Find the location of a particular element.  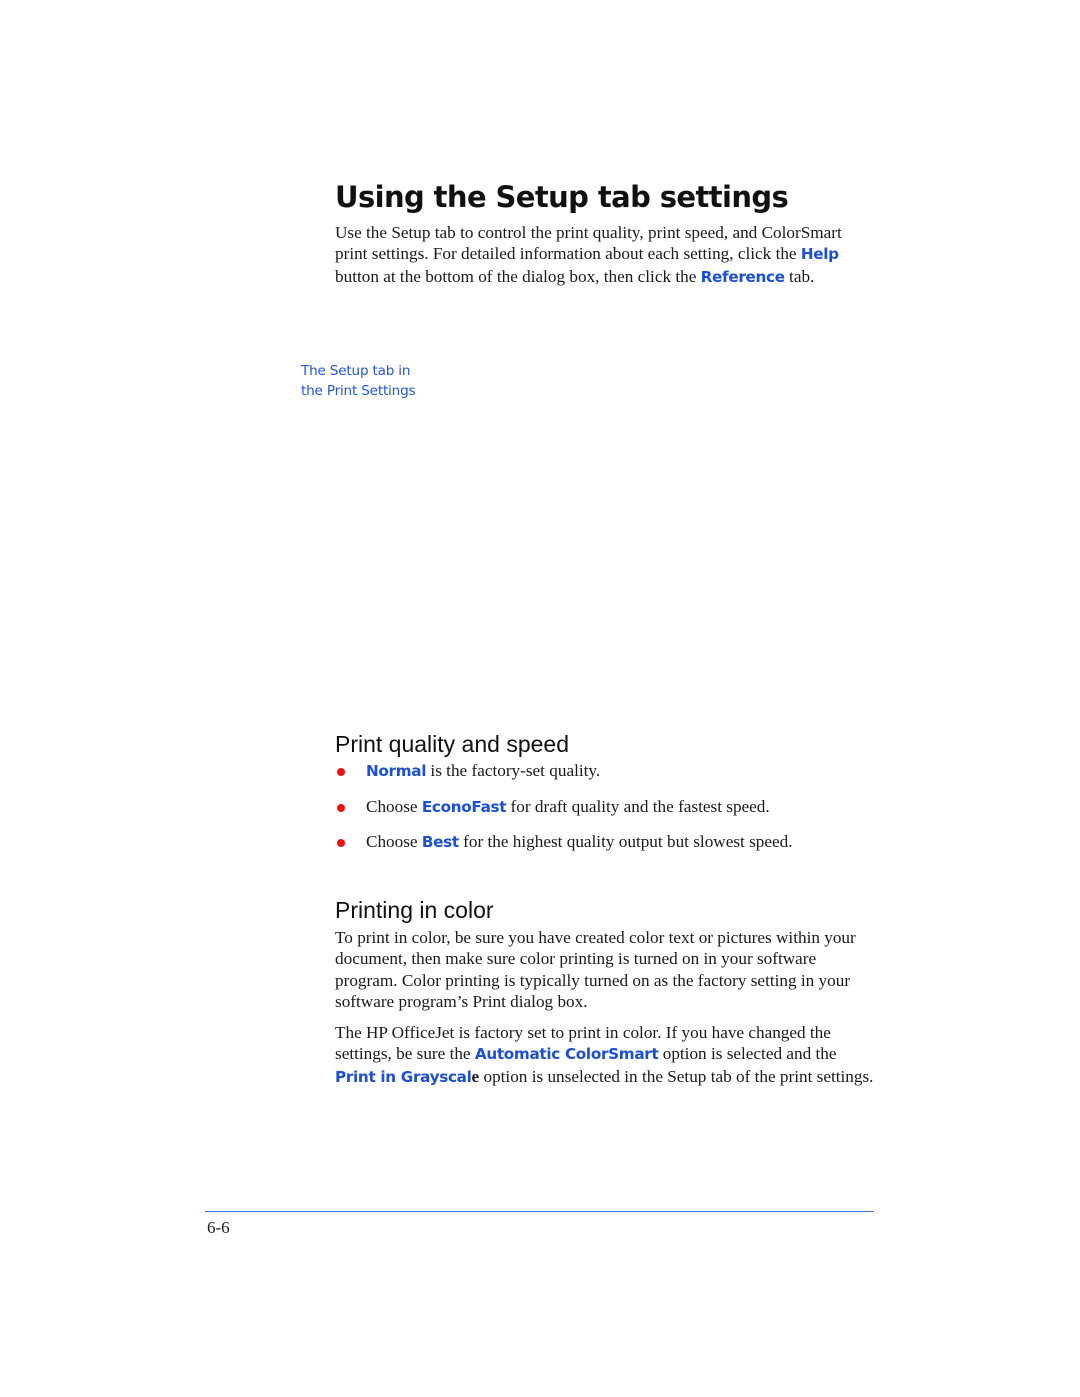

normal-keyword: Normal is located at coordinates (396, 771).